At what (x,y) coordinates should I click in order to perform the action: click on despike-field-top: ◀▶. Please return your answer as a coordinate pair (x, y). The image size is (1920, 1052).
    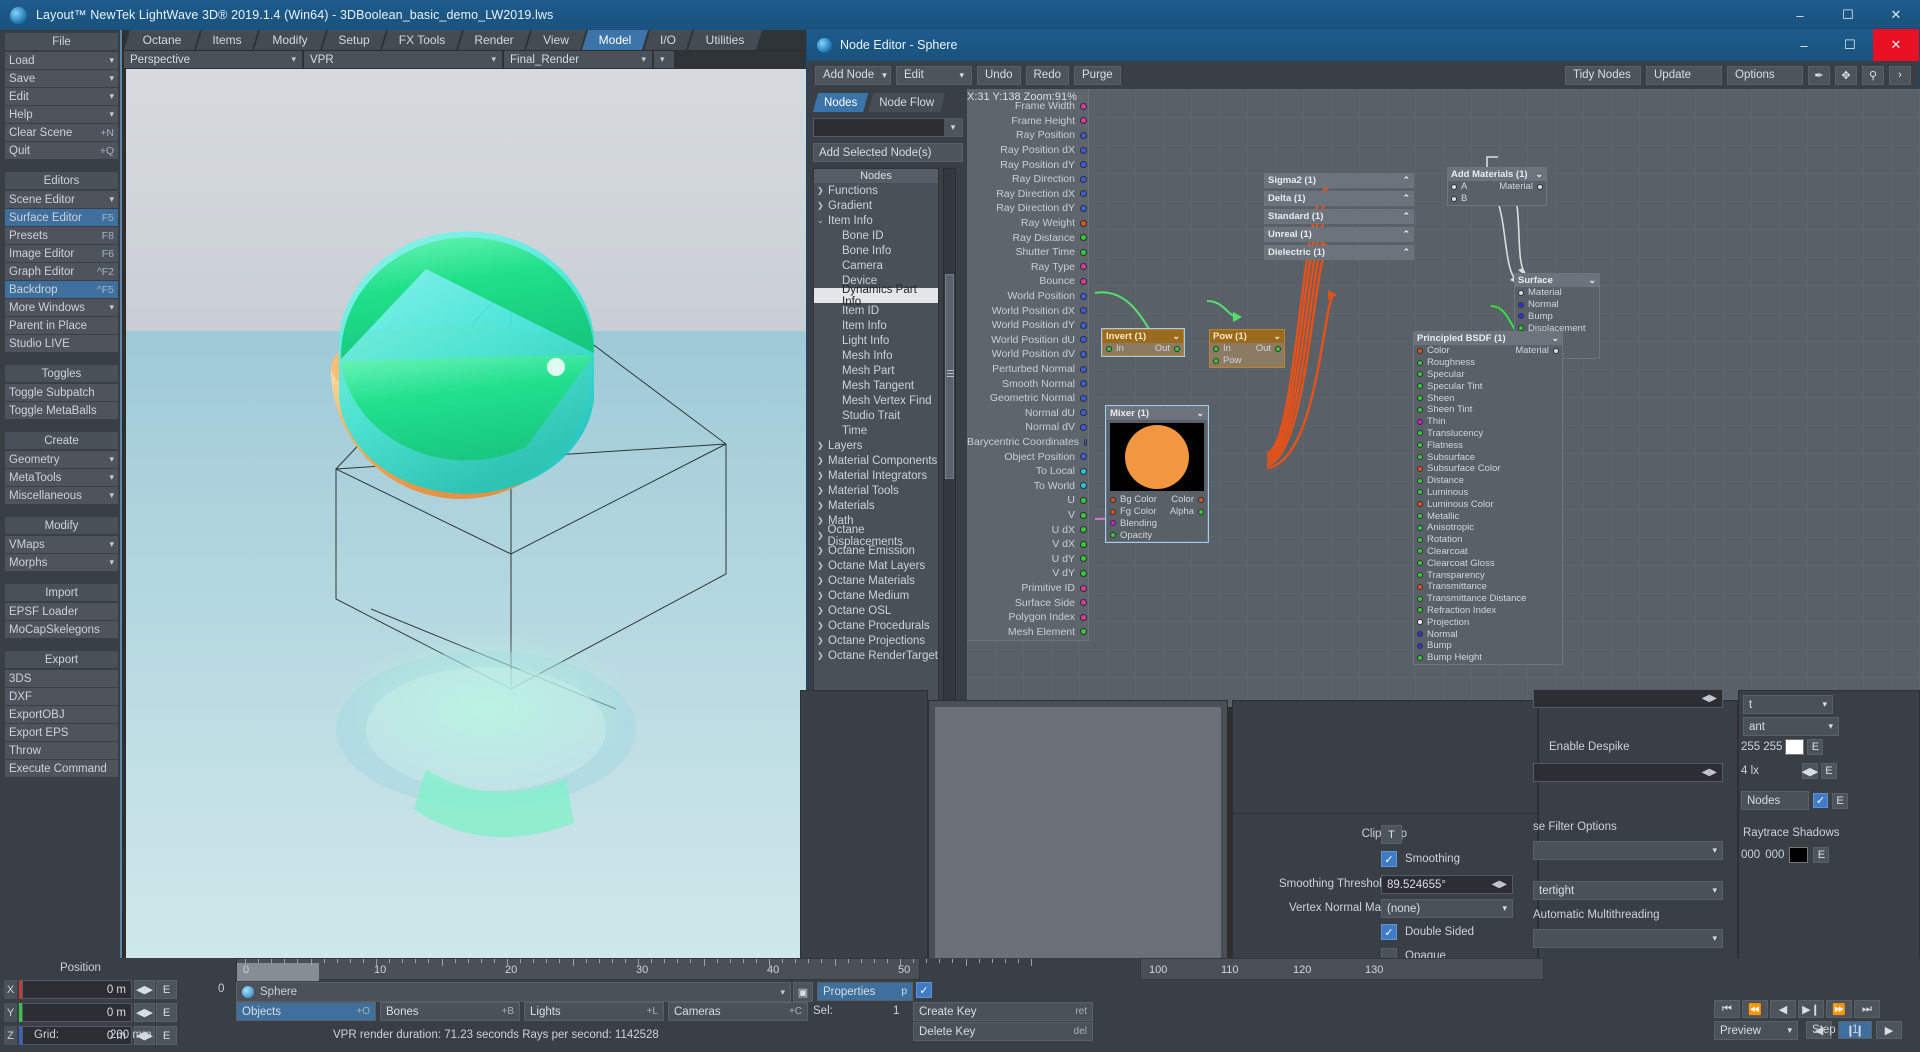
    Looking at the image, I should click on (1628, 698).